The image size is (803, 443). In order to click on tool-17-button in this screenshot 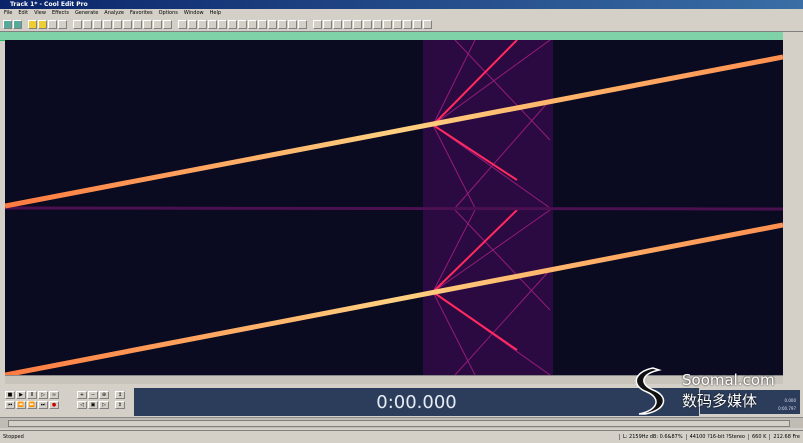, I will do `click(347, 24)`.